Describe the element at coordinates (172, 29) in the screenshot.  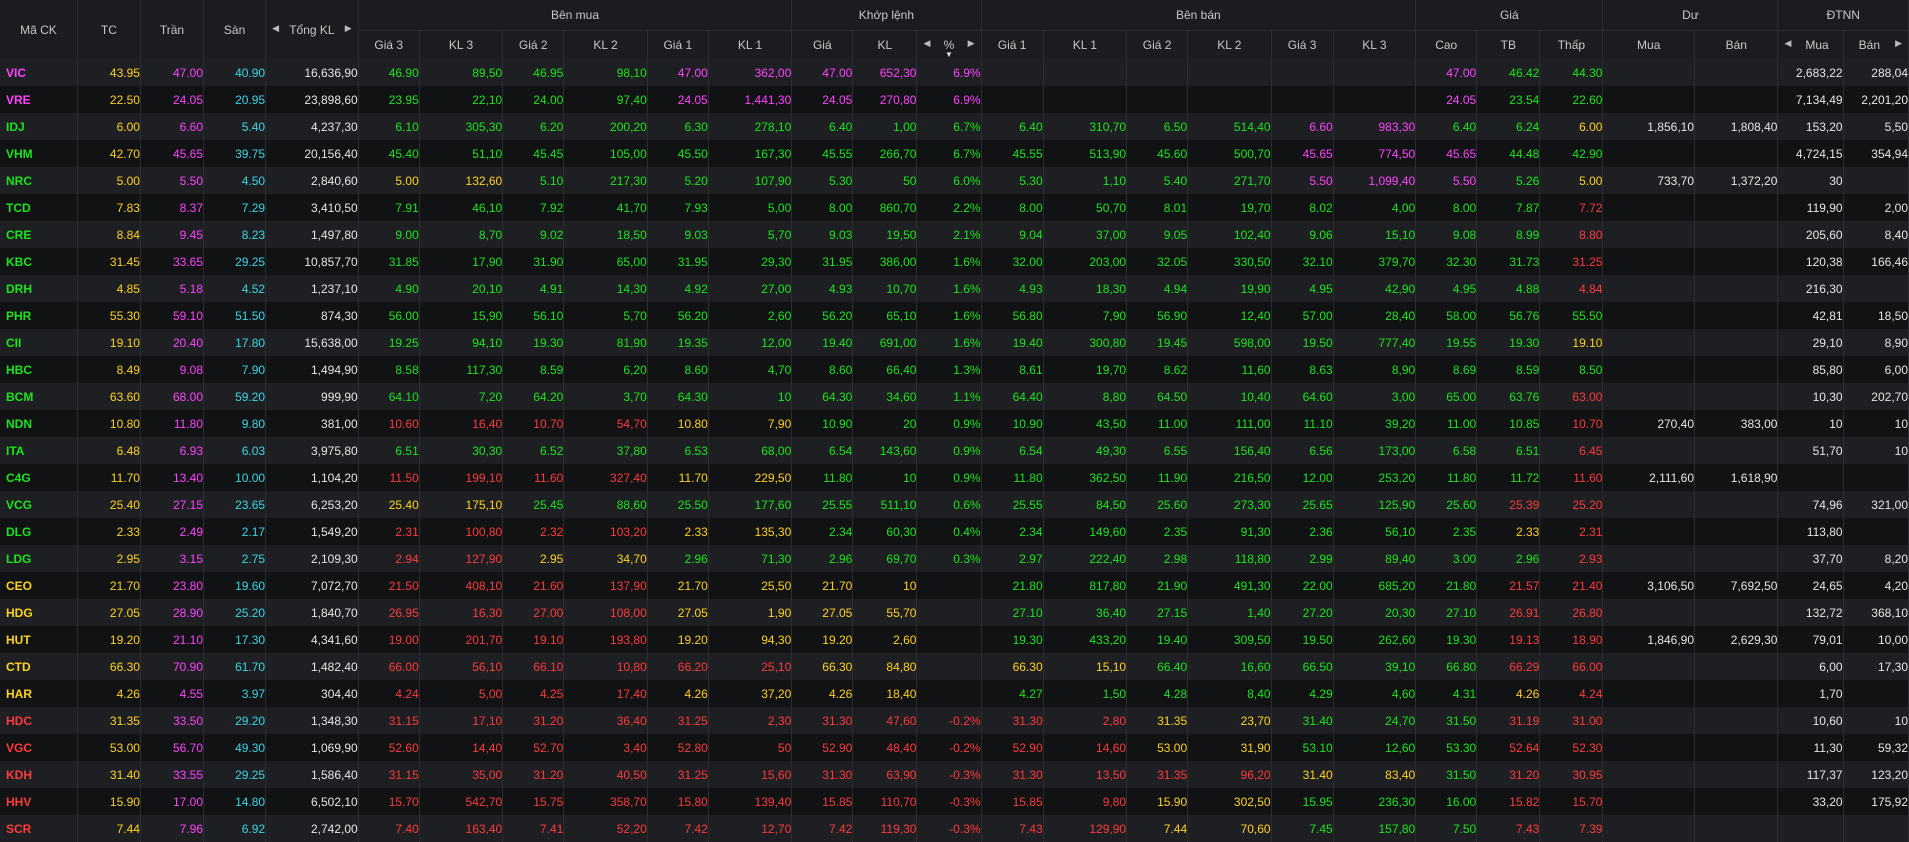
I see `col-ceiling: Trần` at that location.